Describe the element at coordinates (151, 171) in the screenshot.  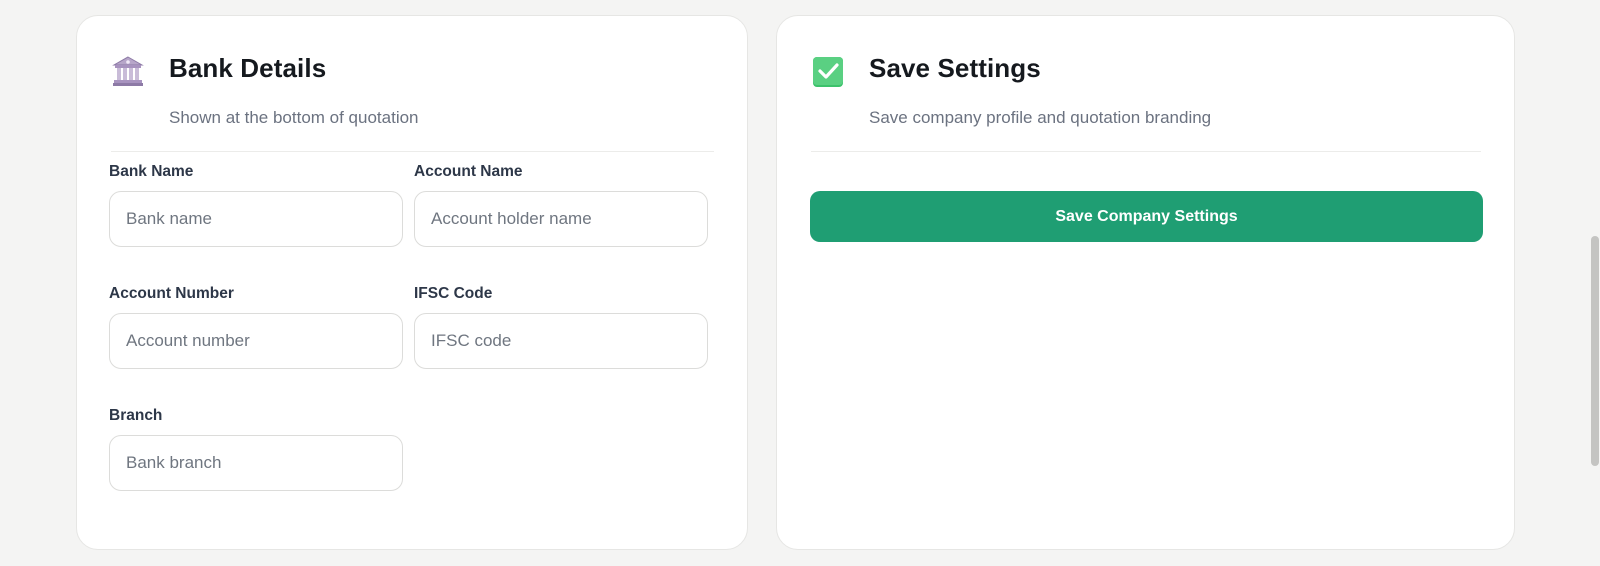
I see `bank-name-label: Bank Name` at that location.